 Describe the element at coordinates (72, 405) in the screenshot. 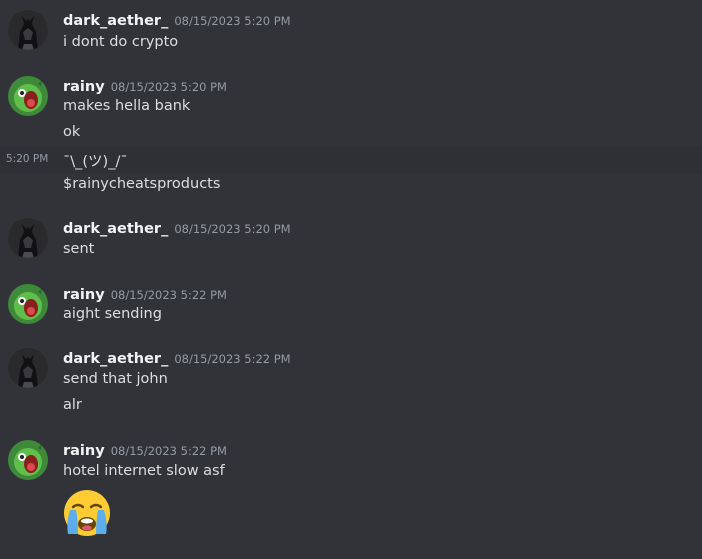

I see `message-text: alr` at that location.